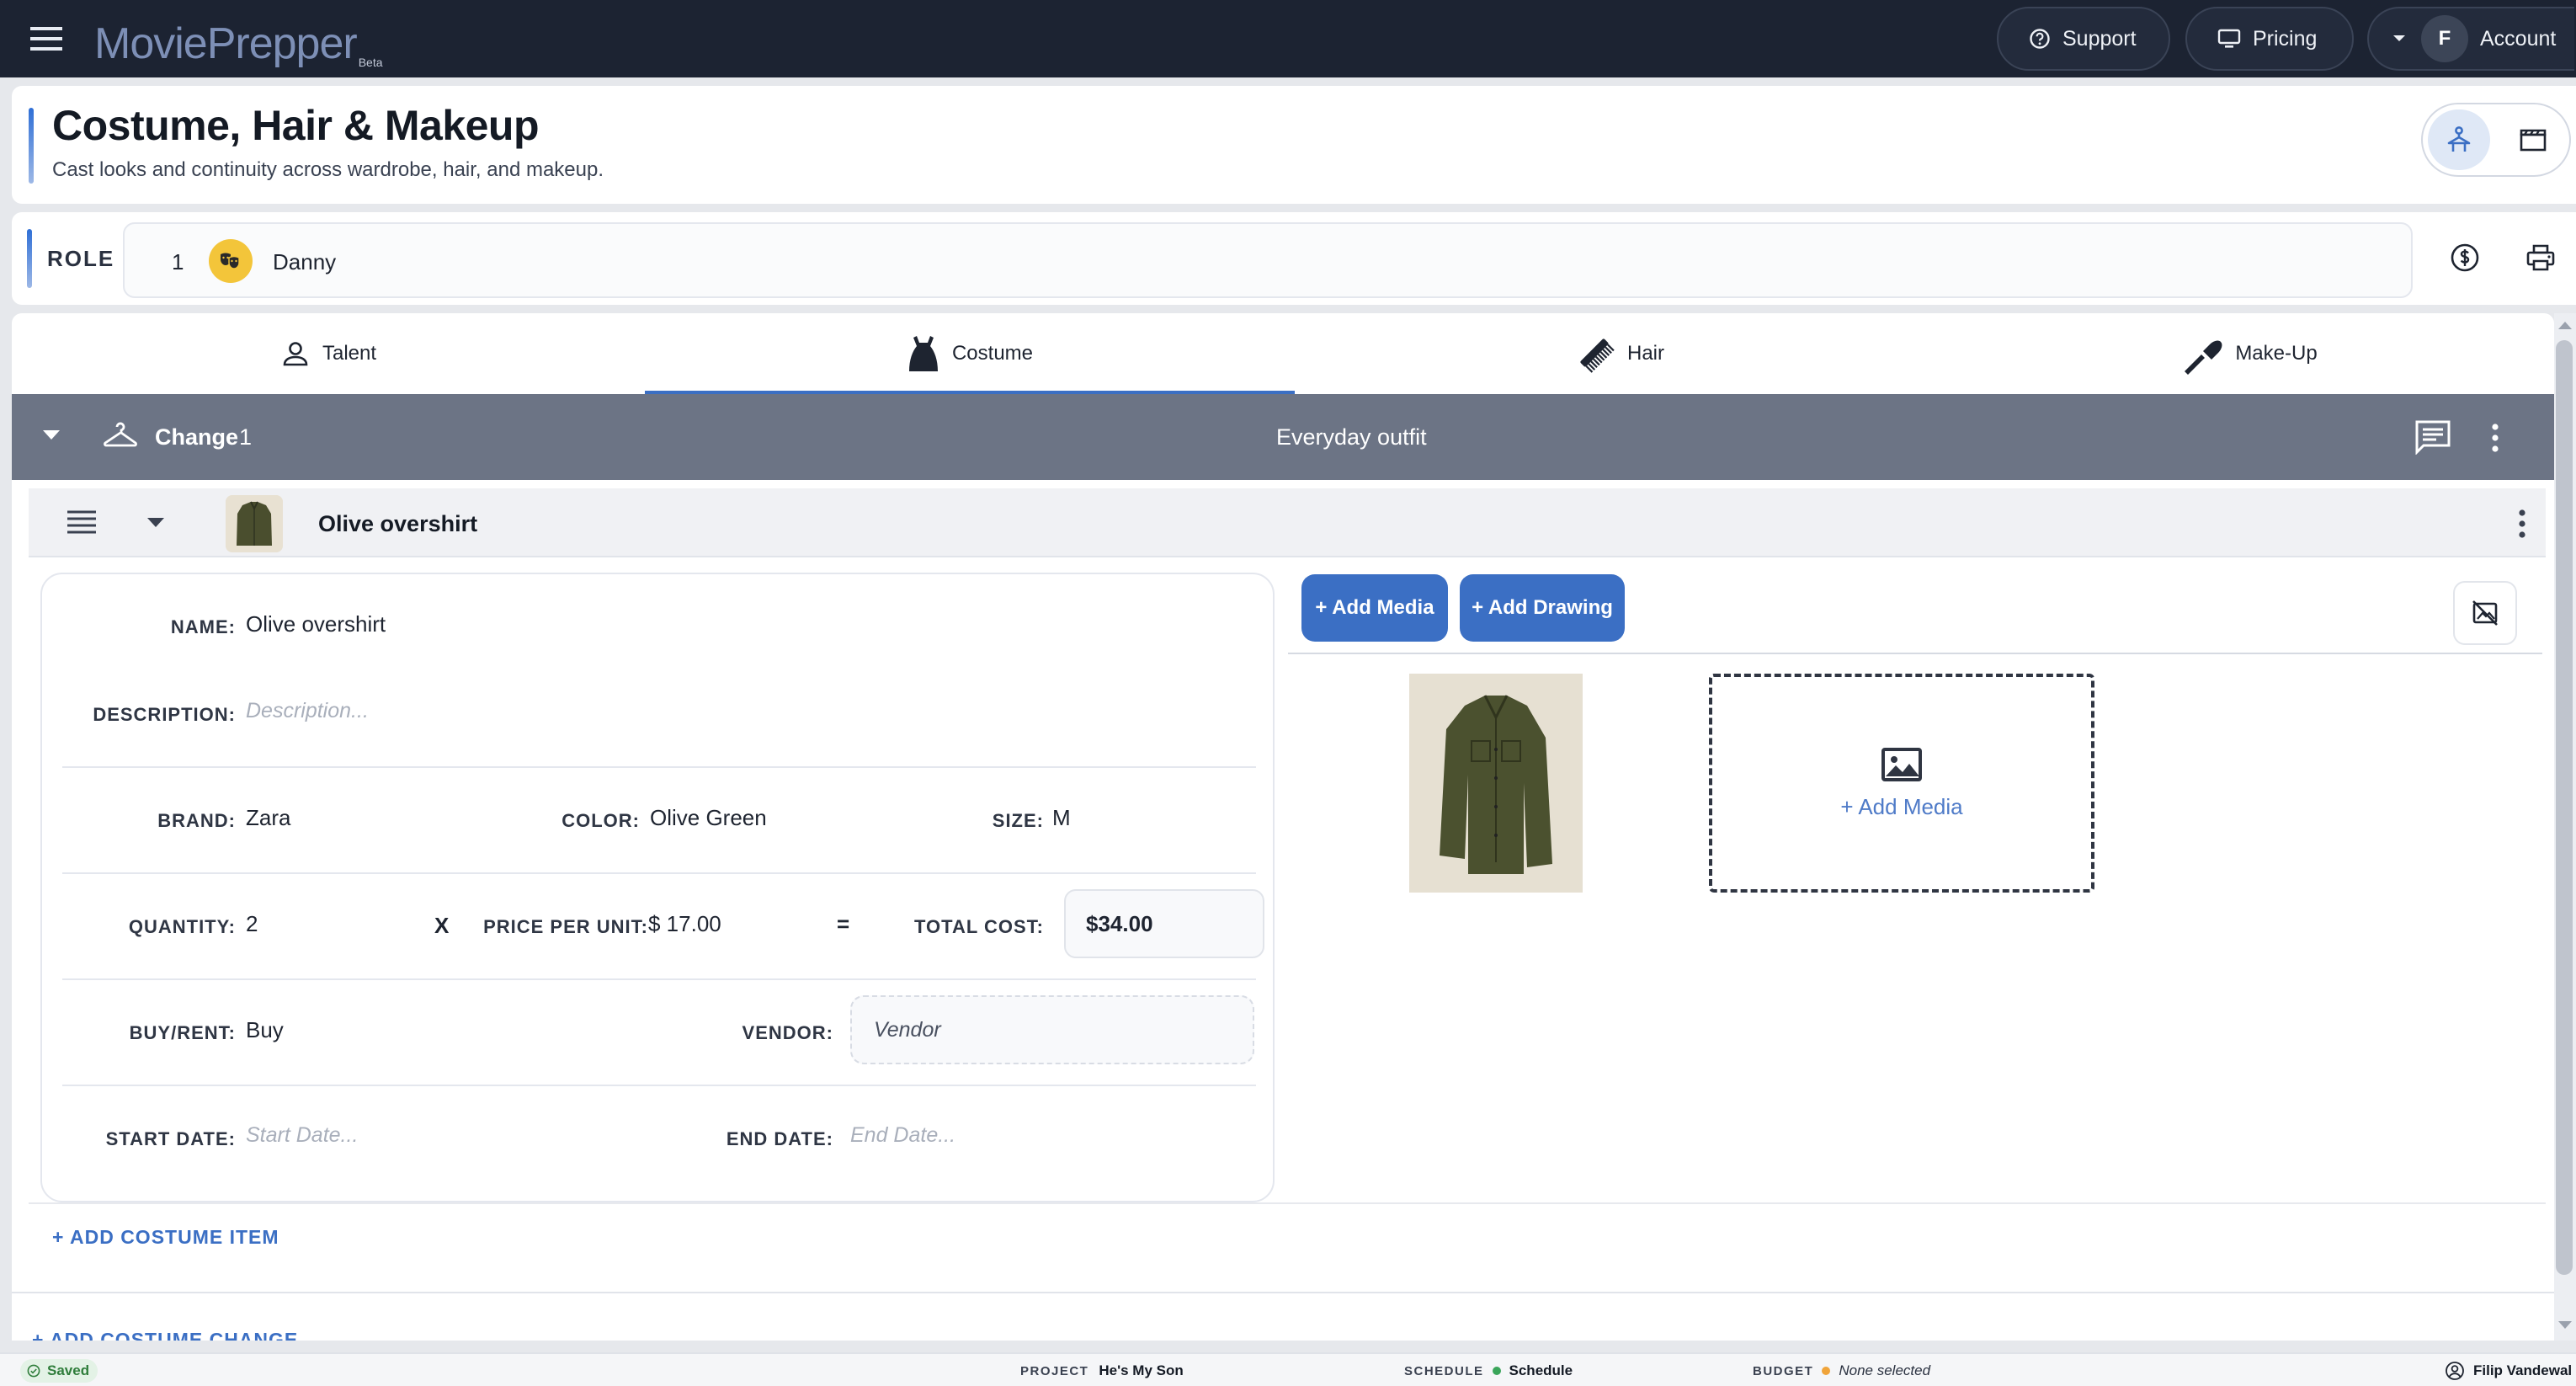  What do you see at coordinates (788, 1032) in the screenshot?
I see `vendor-label: VENDOR:` at bounding box center [788, 1032].